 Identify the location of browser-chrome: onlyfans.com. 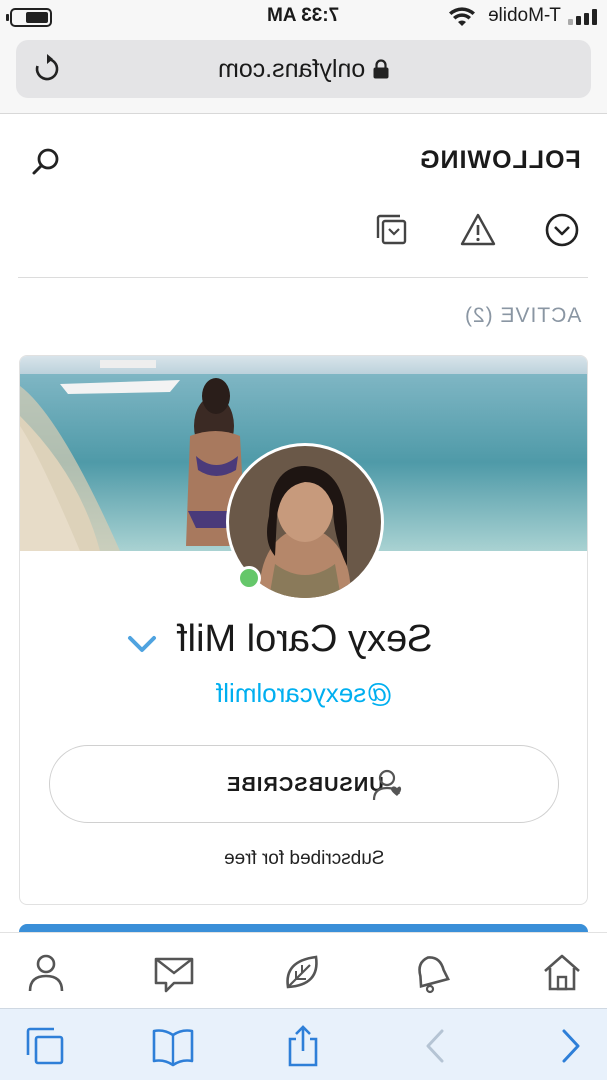
(303, 74).